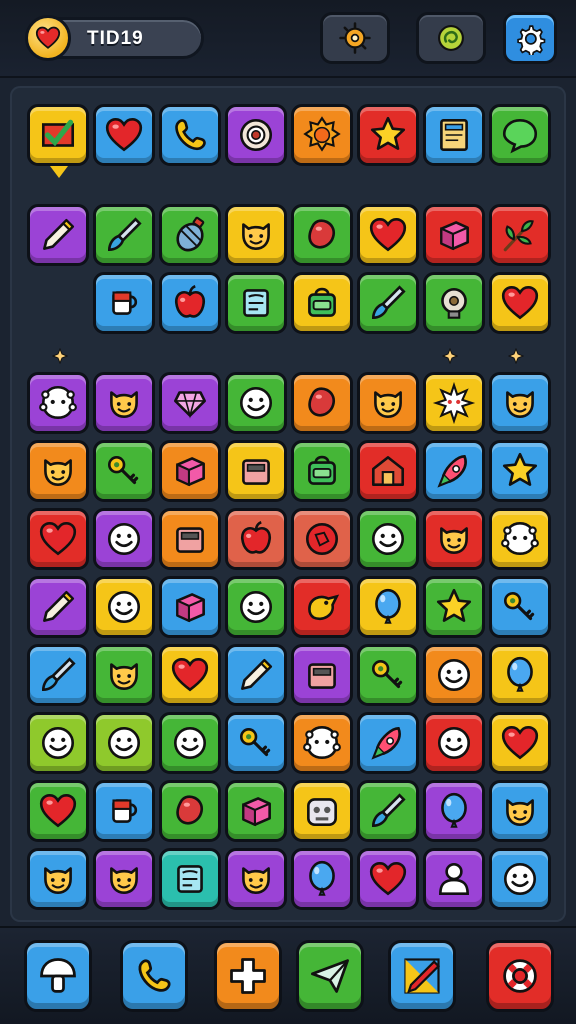  Describe the element at coordinates (58, 976) in the screenshot. I see `mushroom-button` at that location.